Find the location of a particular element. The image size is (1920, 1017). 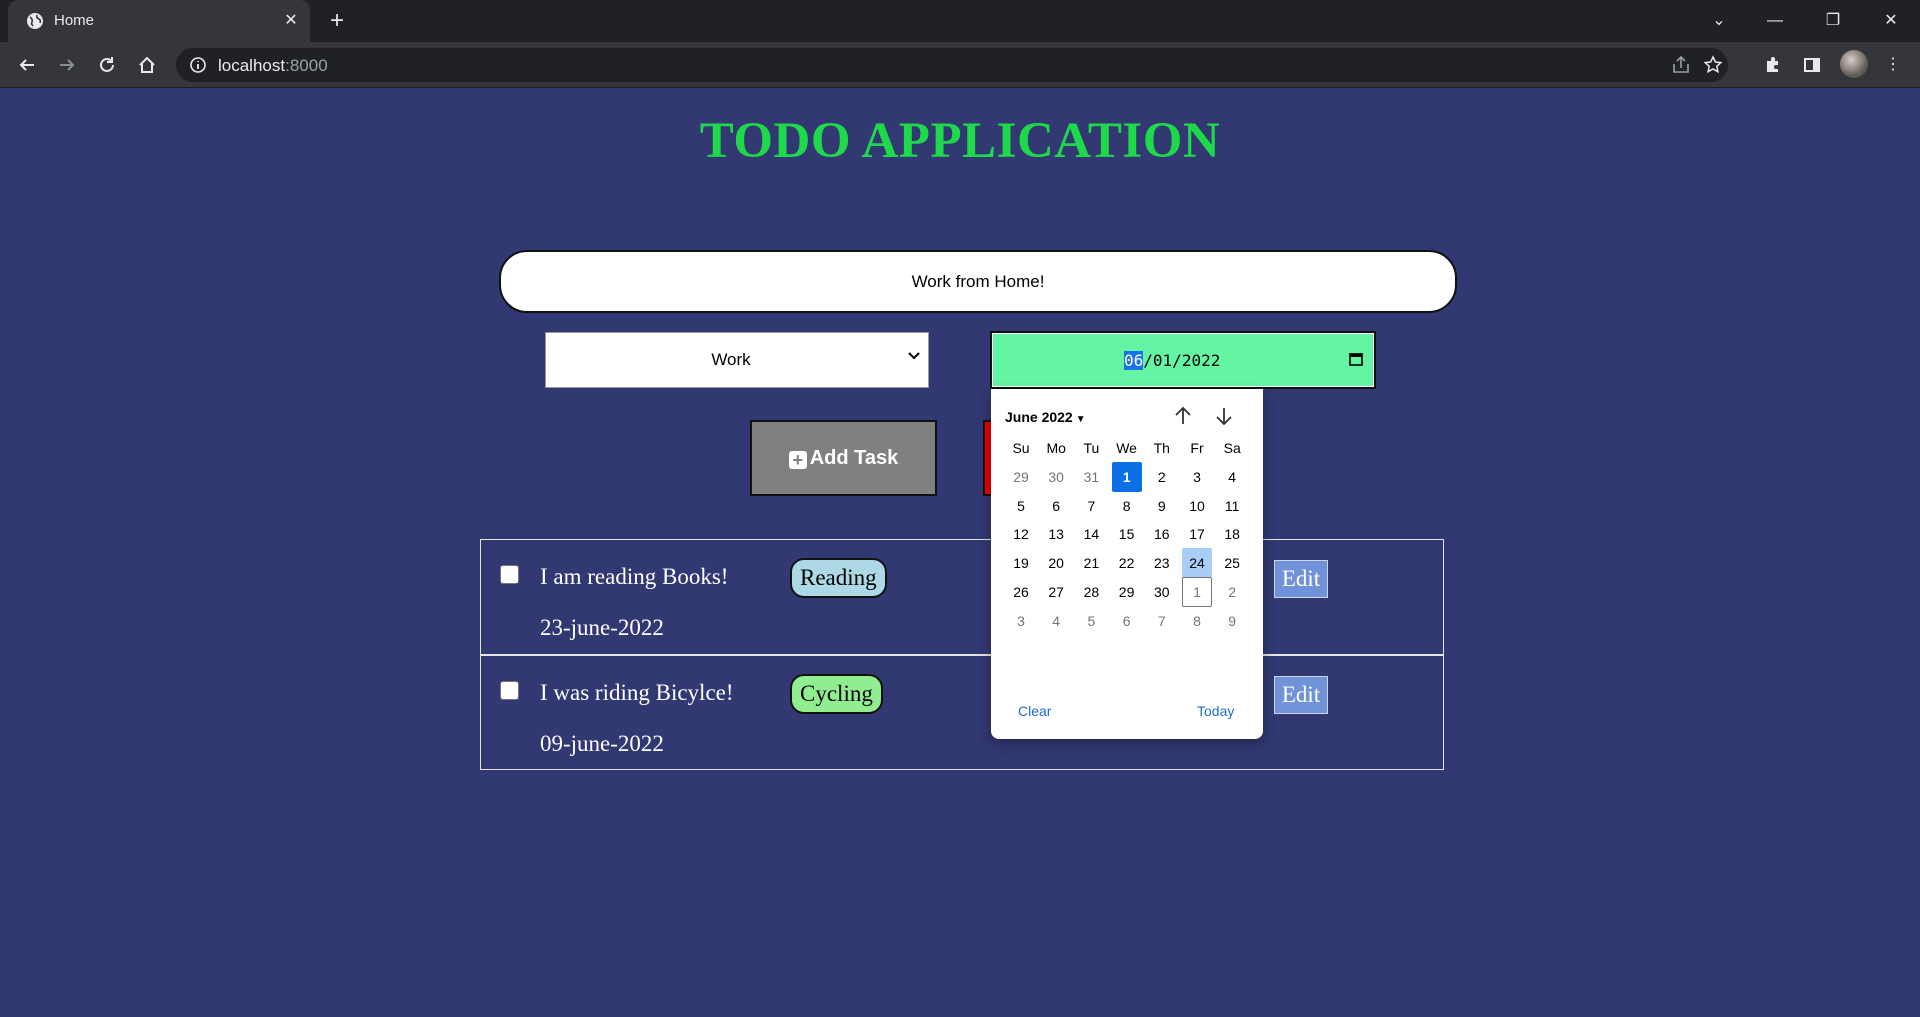

date-input: 06/01/2022 is located at coordinates (1183, 360).